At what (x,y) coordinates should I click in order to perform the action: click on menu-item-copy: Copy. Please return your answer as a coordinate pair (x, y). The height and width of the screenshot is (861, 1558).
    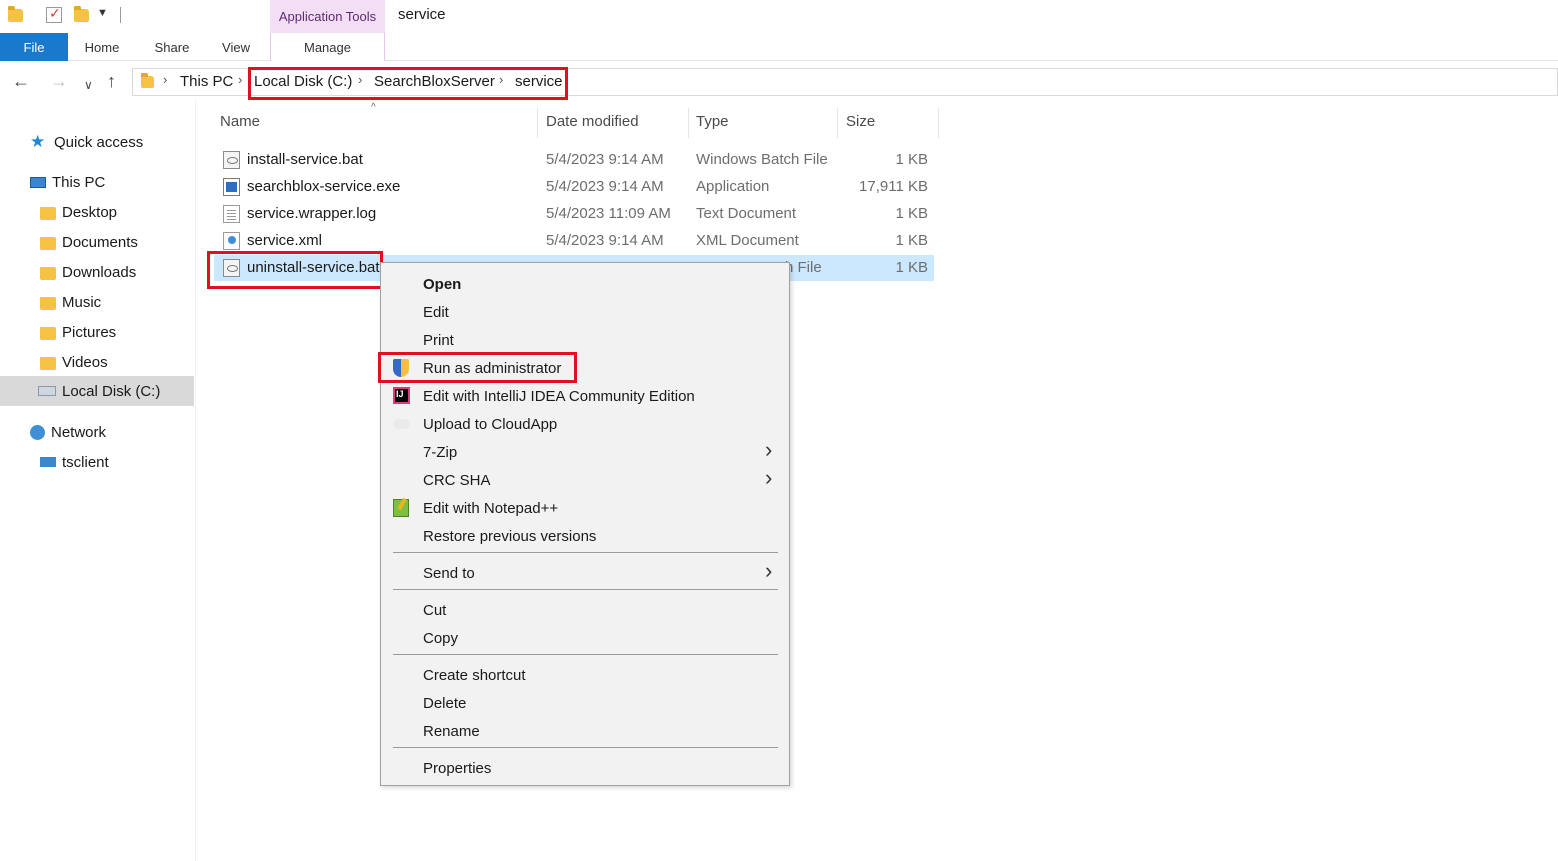
    Looking at the image, I should click on (585, 638).